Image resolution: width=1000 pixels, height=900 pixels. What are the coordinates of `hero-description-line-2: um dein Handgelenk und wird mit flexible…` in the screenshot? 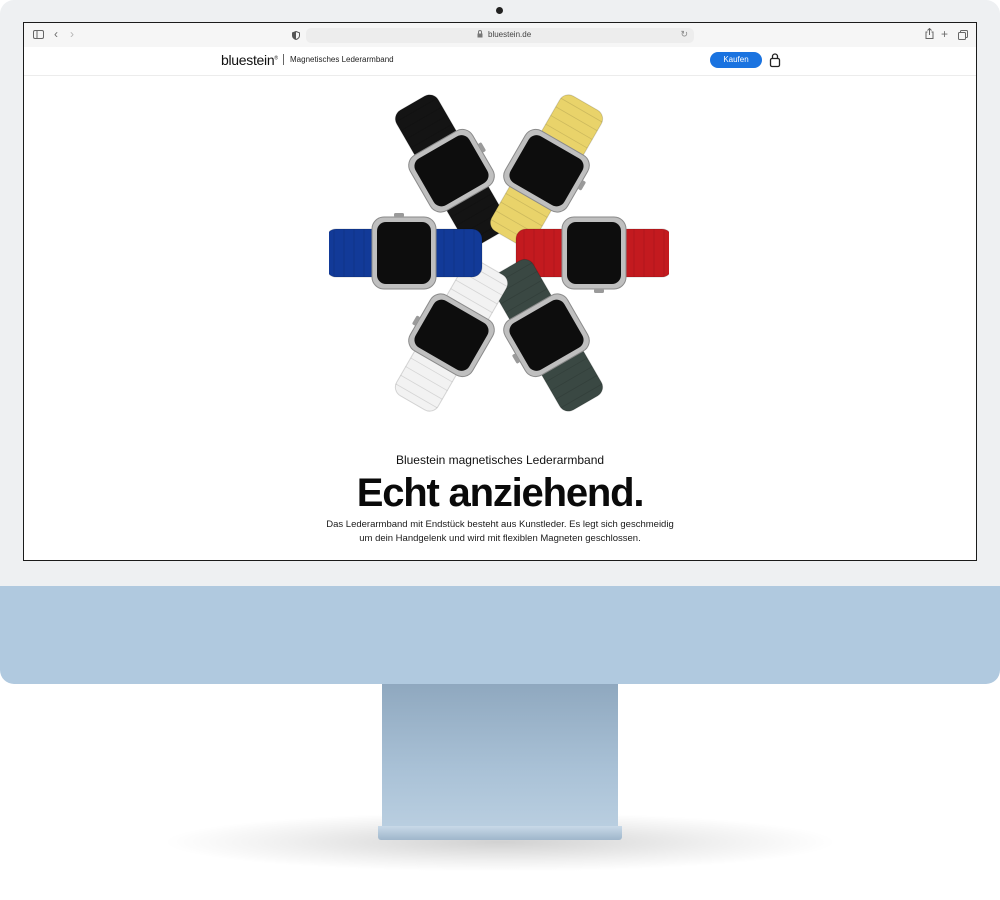 It's located at (500, 538).